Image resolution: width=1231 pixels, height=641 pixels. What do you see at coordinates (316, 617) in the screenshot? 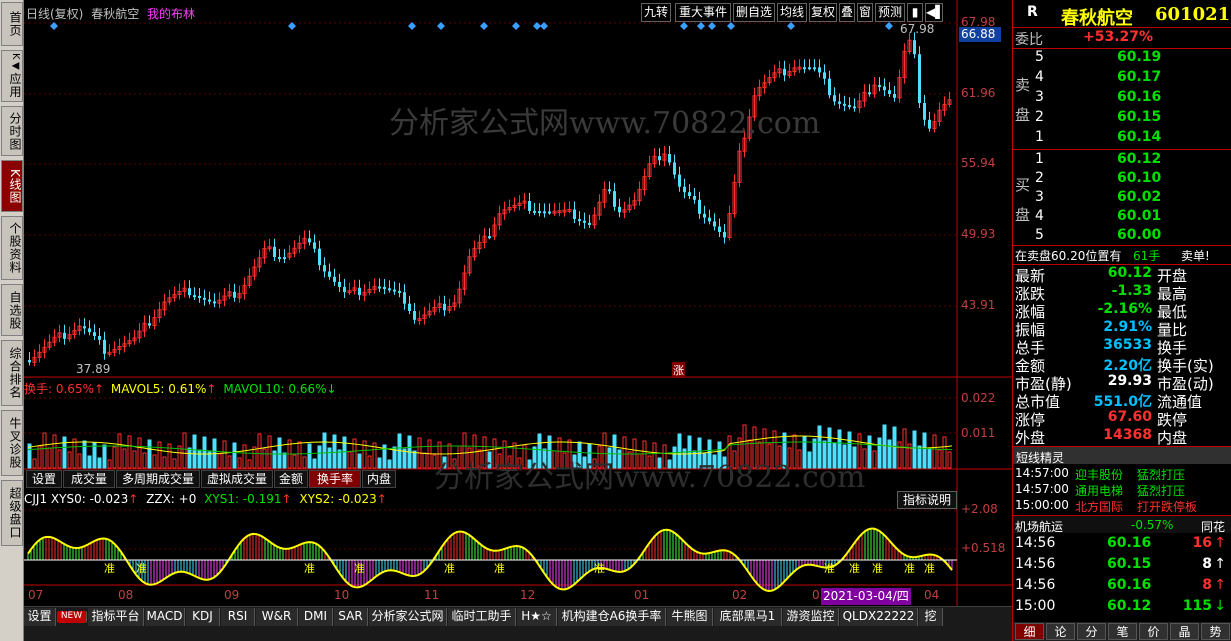
I see `bottom-tab: DMI` at bounding box center [316, 617].